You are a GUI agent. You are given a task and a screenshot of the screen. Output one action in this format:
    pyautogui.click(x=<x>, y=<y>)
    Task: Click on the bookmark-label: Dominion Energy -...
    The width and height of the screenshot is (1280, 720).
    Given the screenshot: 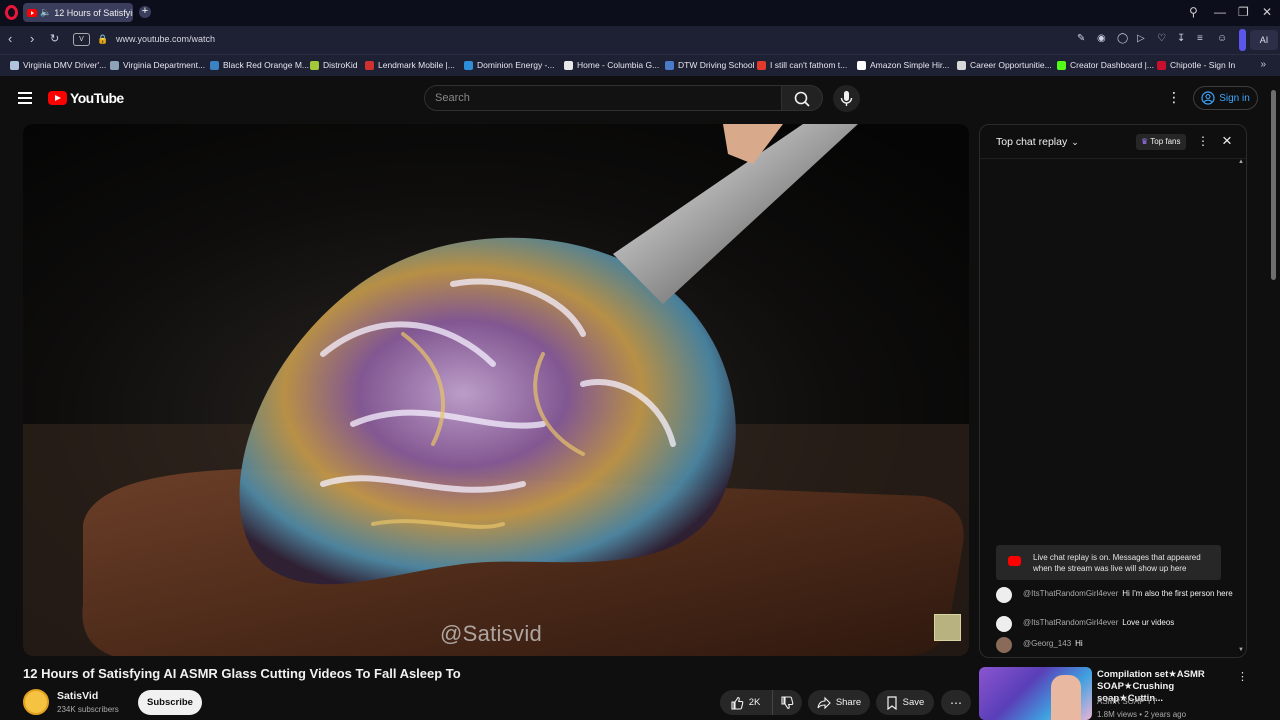 What is the action you would take?
    pyautogui.click(x=516, y=65)
    